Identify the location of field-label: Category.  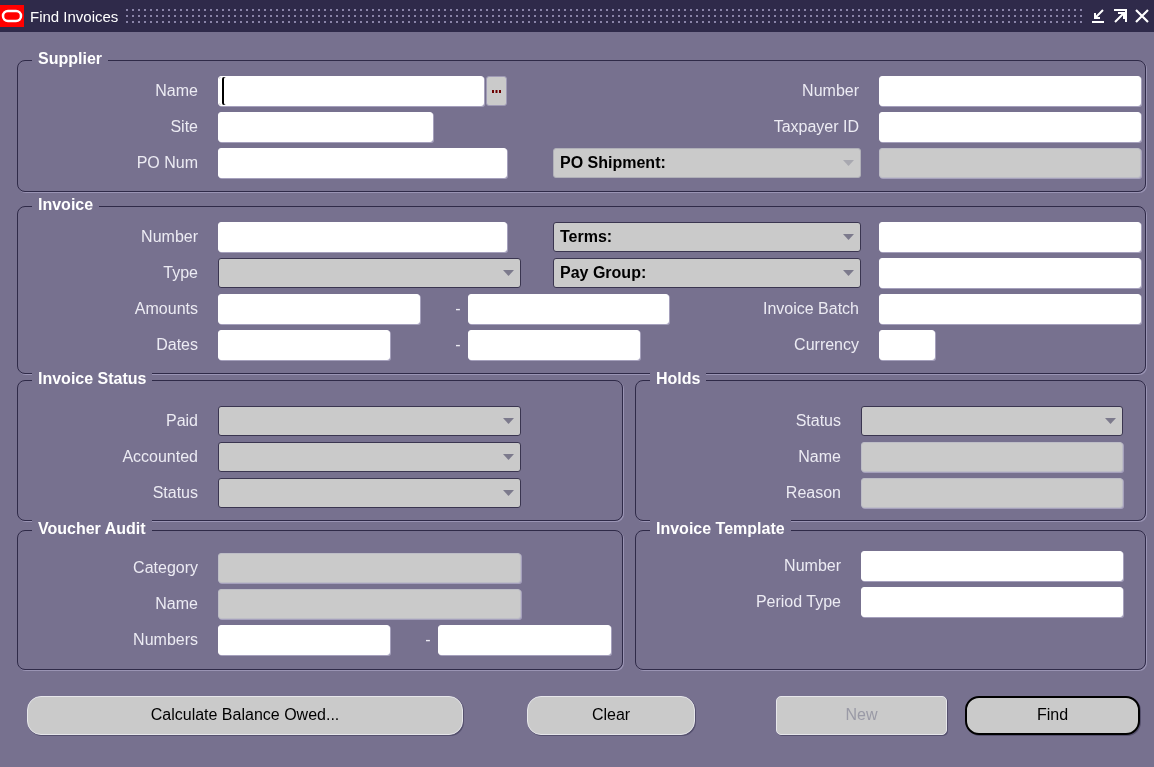
(165, 568).